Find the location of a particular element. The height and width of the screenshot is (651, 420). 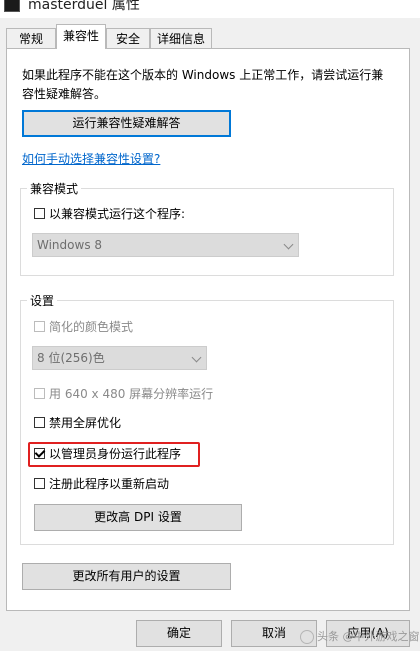

settings-group-label: 设置 is located at coordinates (42, 300).